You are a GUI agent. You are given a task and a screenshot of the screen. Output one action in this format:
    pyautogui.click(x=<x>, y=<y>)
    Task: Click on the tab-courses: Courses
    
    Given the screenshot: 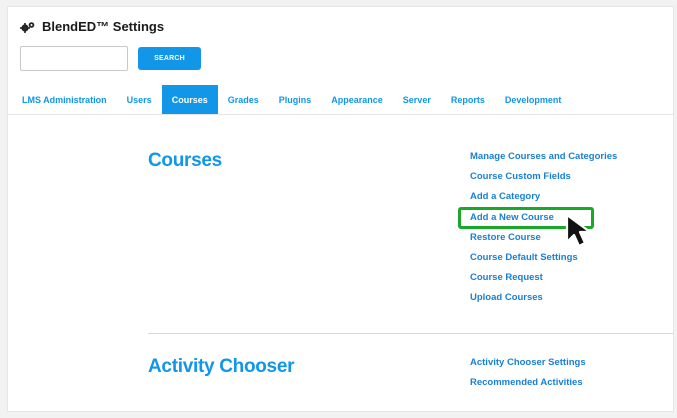 What is the action you would take?
    pyautogui.click(x=189, y=100)
    